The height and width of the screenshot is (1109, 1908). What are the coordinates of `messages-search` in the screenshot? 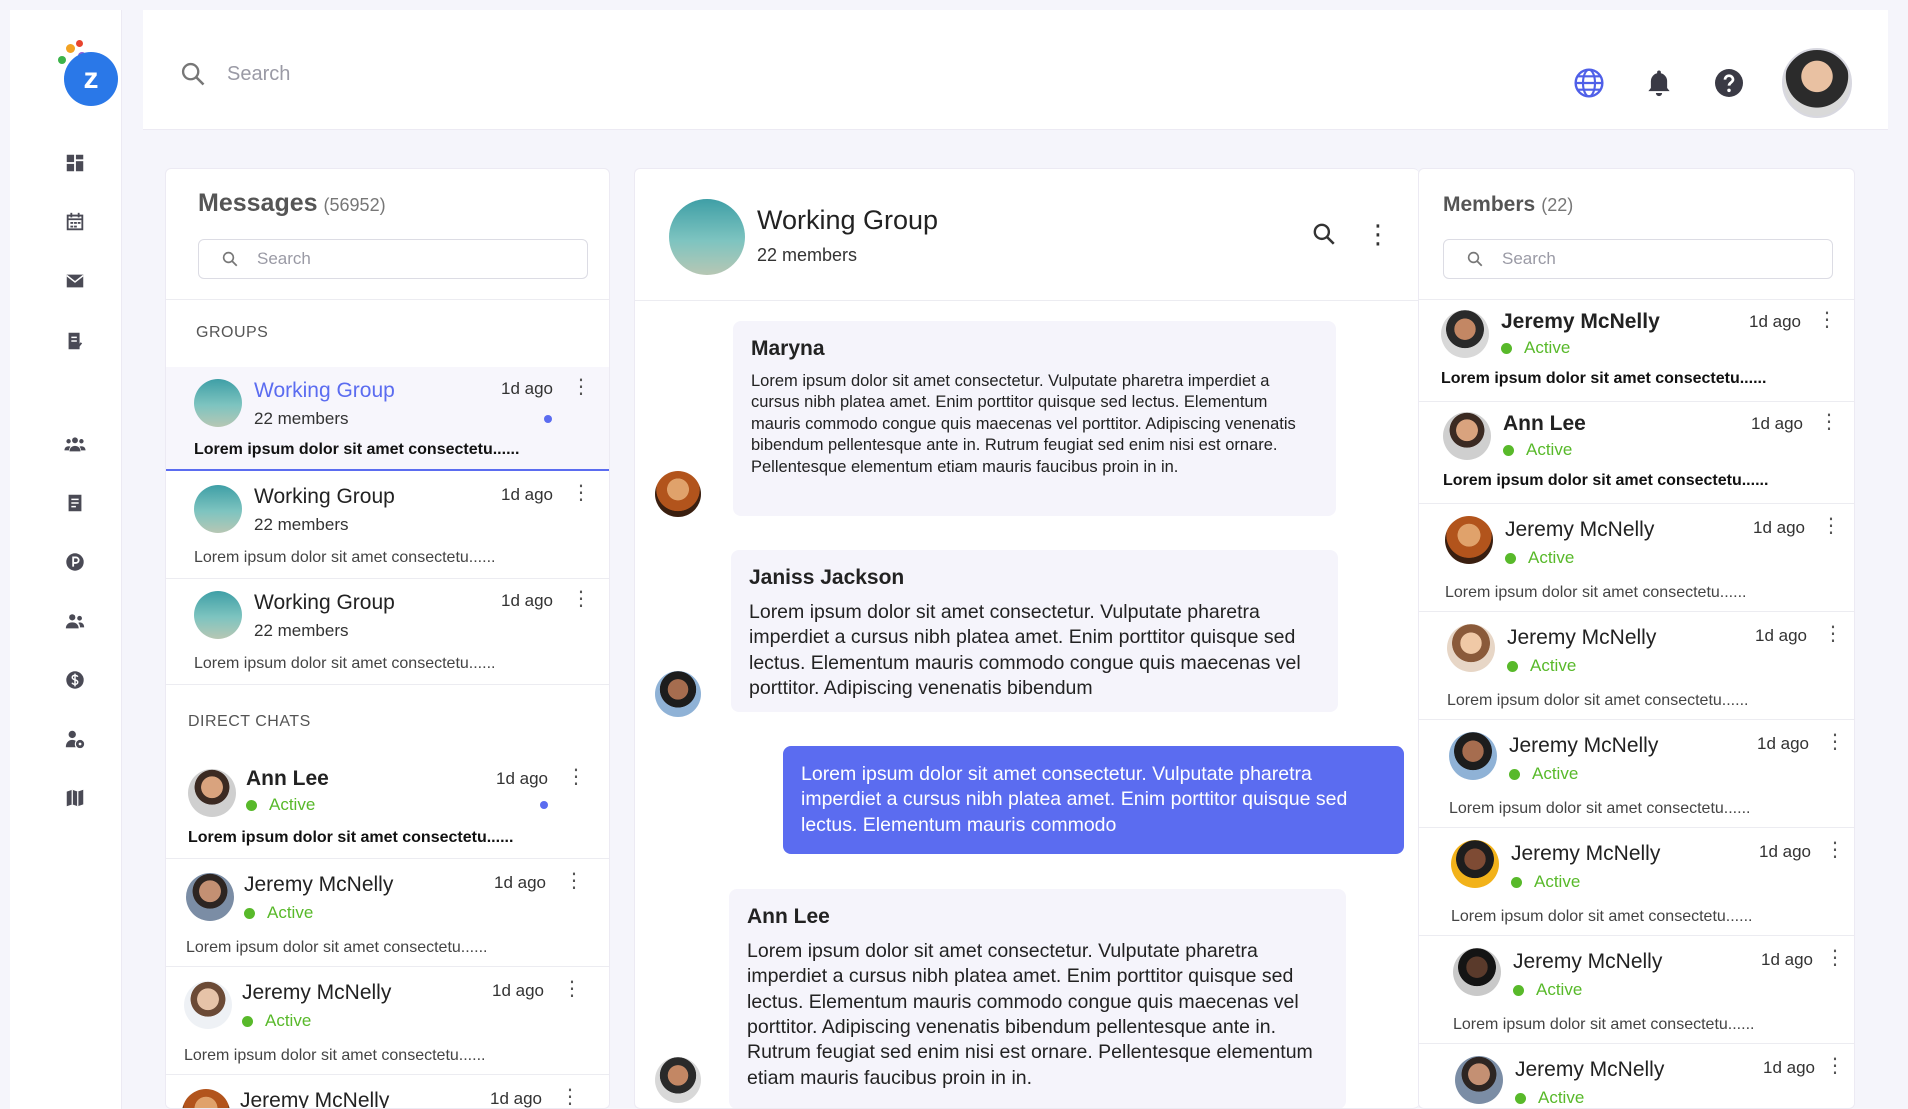 It's located at (393, 259).